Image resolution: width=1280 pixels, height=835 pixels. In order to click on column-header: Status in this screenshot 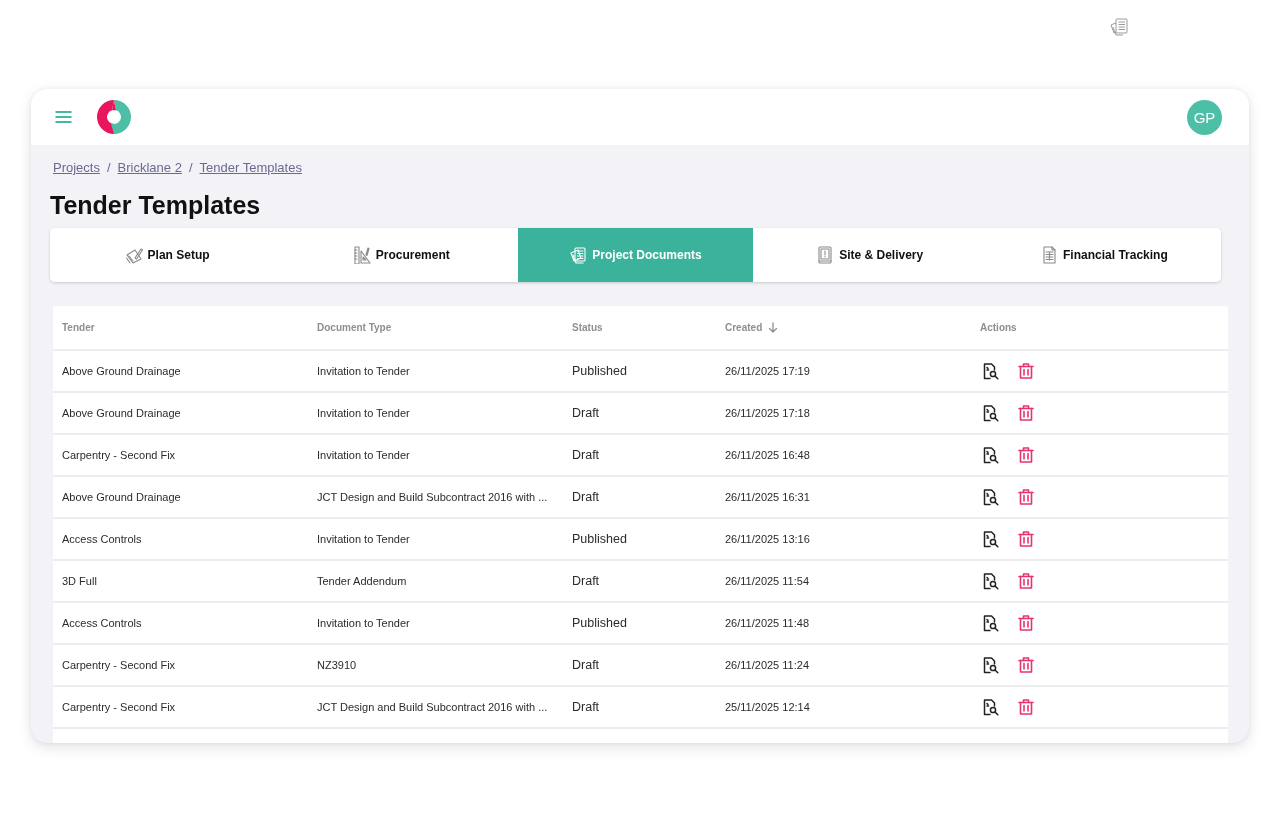, I will do `click(587, 327)`.